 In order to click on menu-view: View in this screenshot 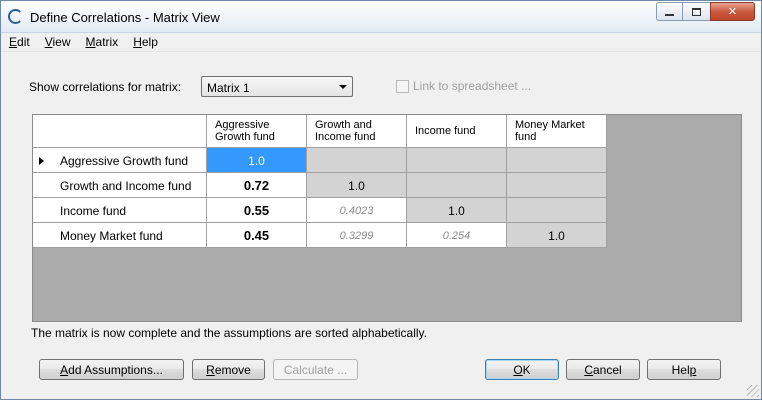, I will do `click(57, 42)`.